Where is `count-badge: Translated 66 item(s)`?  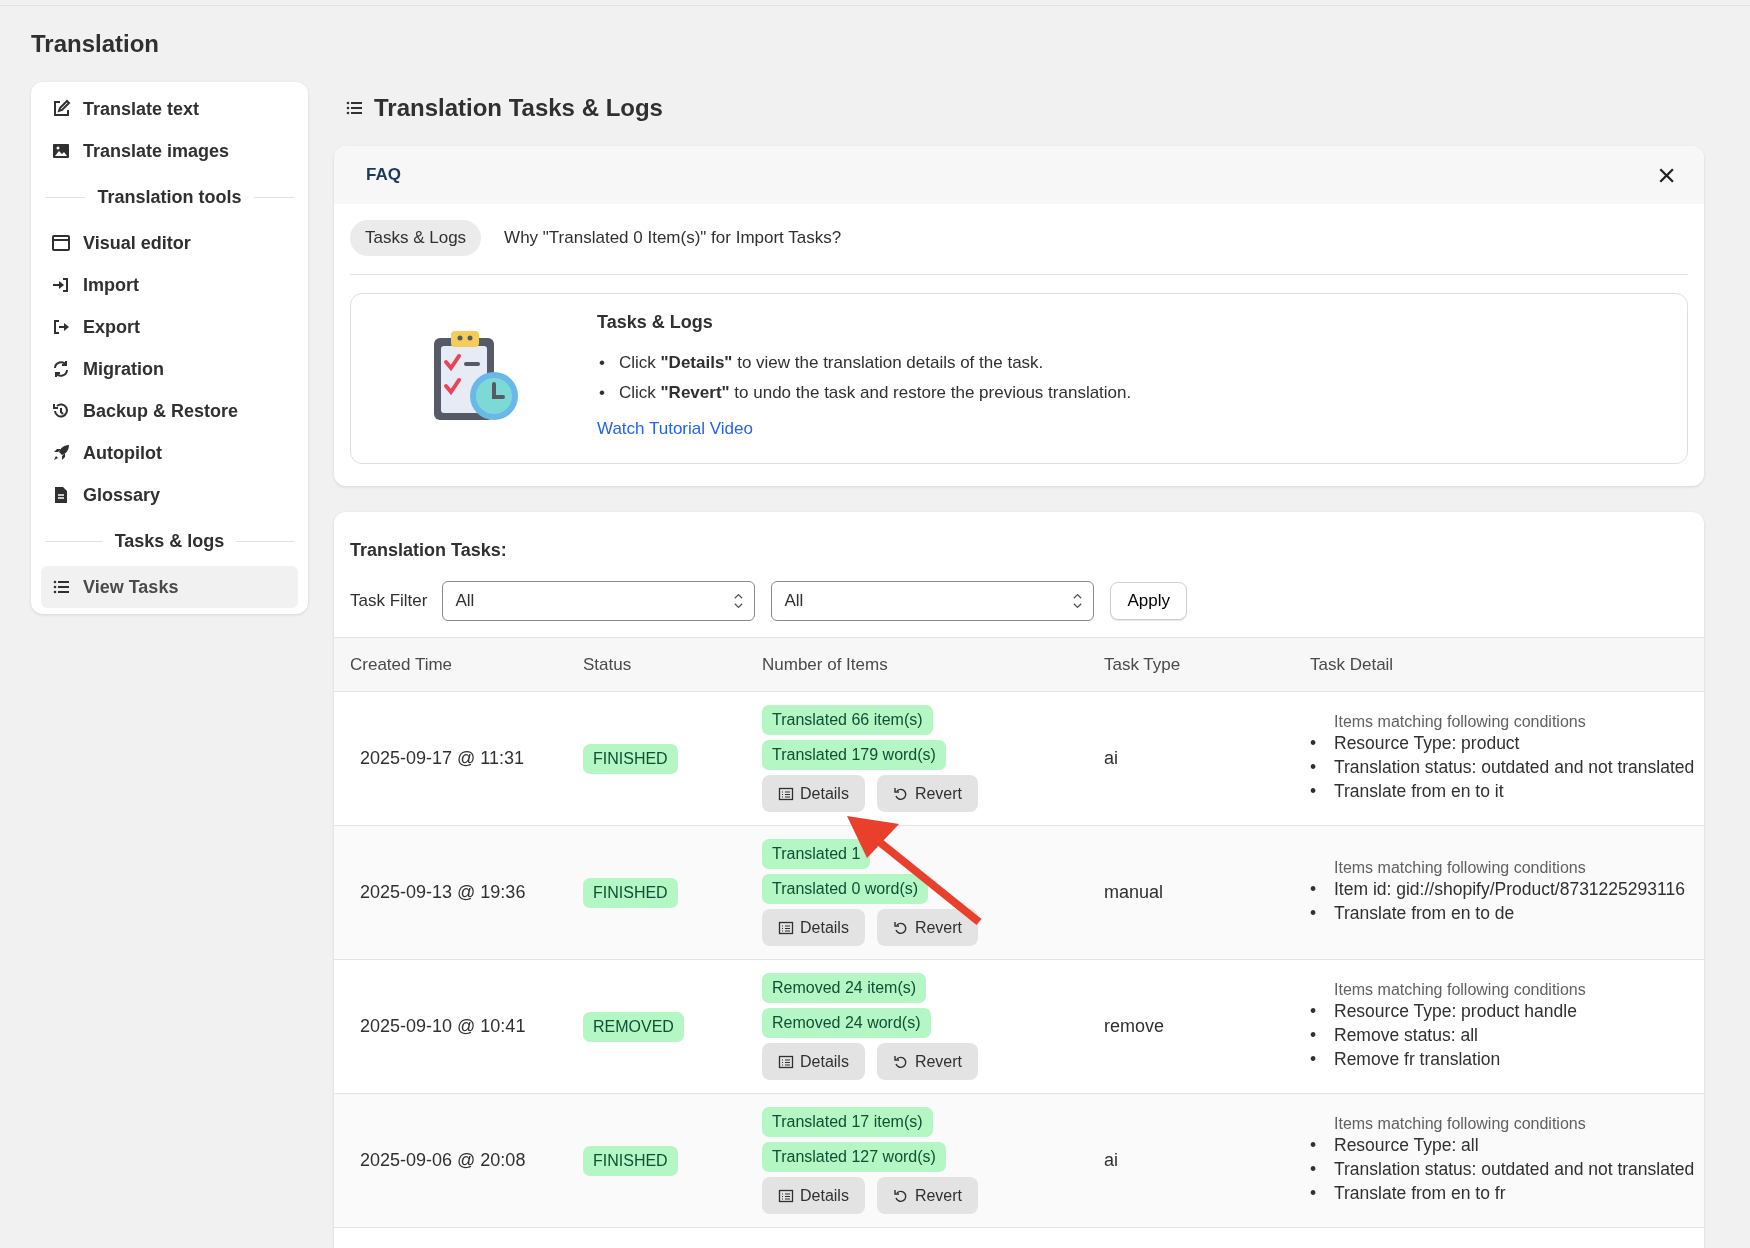
count-badge: Translated 66 item(s) is located at coordinates (847, 720).